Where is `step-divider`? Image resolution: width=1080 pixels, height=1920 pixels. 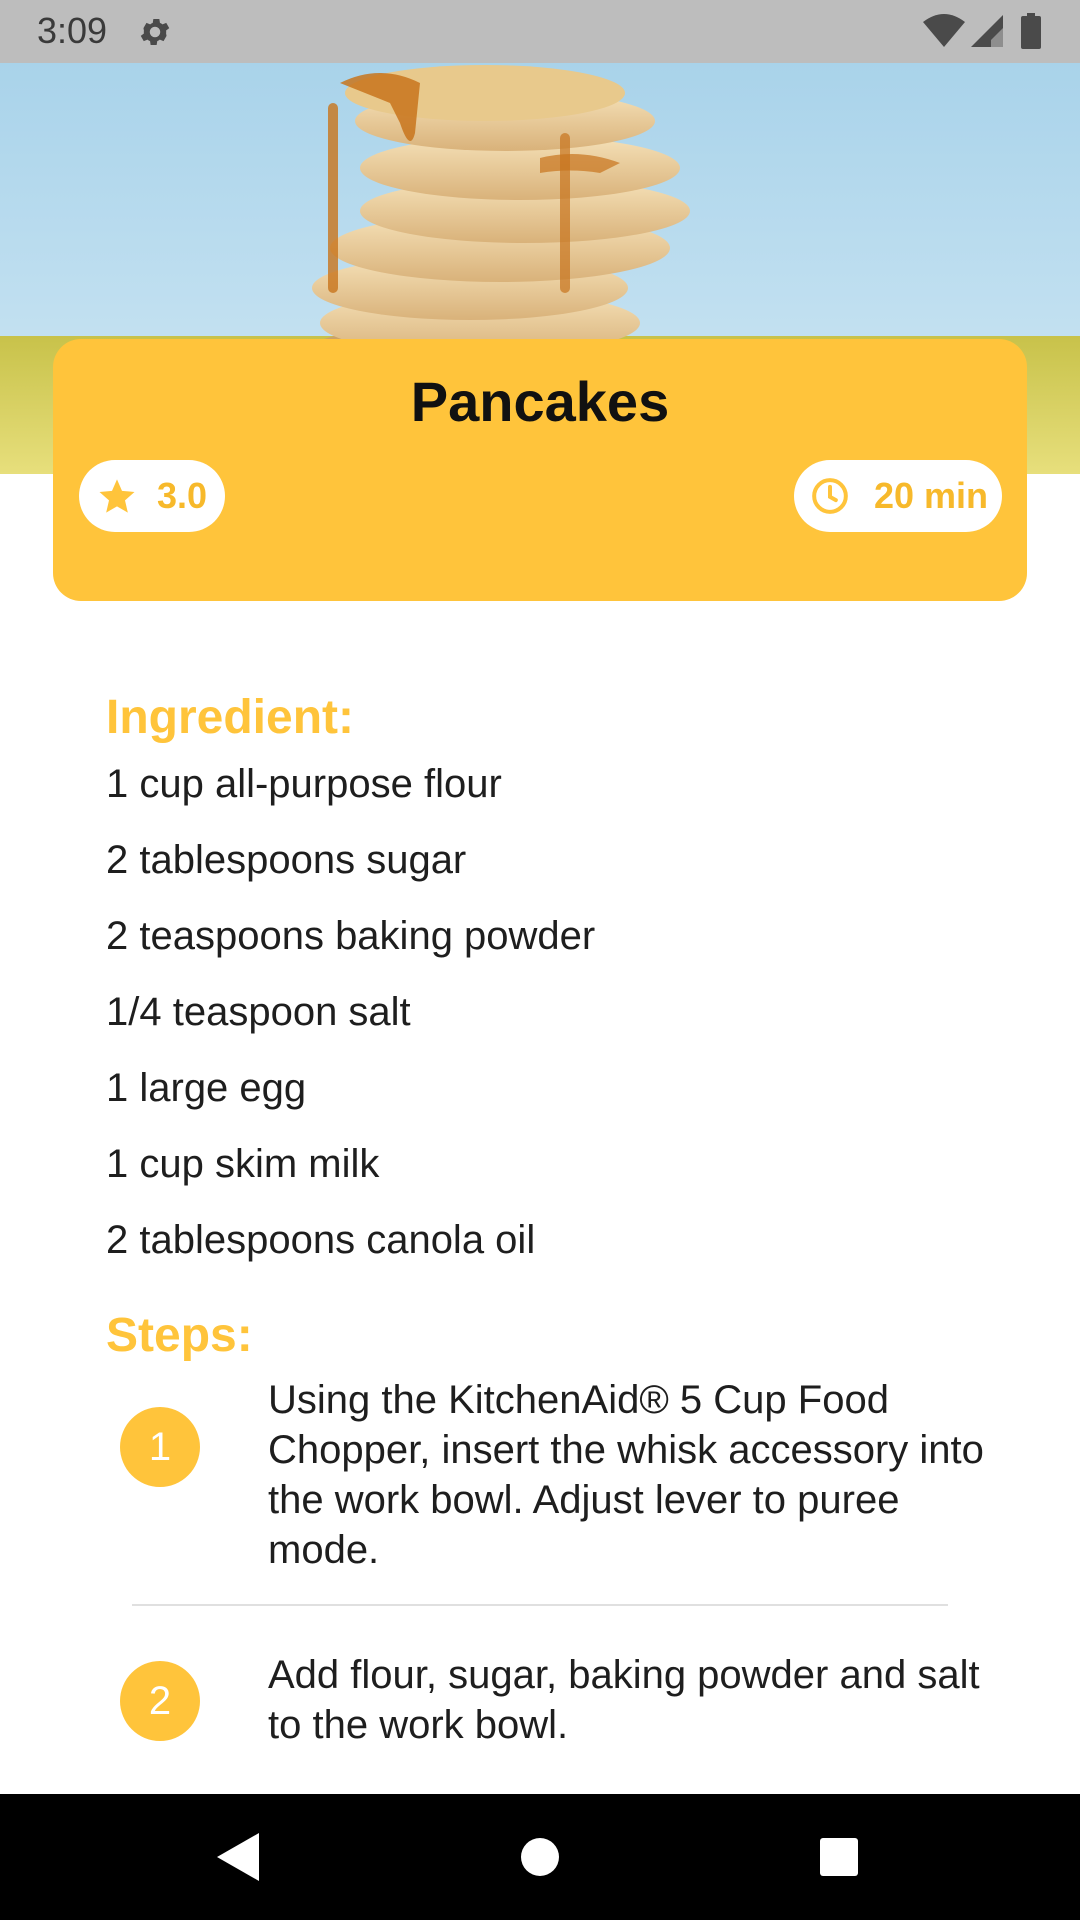 step-divider is located at coordinates (540, 1605).